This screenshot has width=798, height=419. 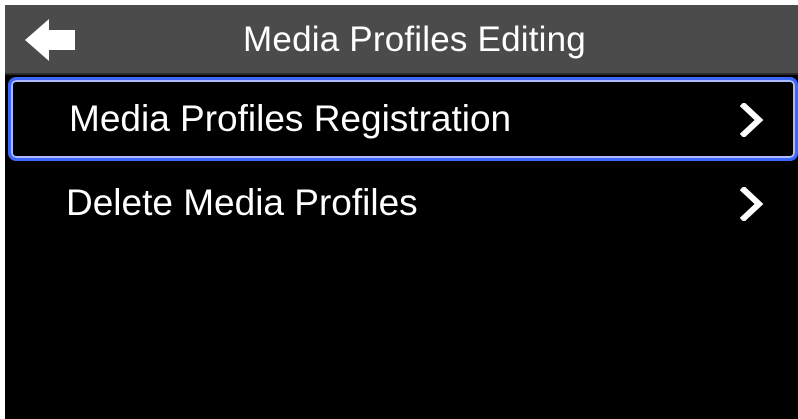 I want to click on menu-item-label: Media Profiles Registration, so click(x=290, y=118).